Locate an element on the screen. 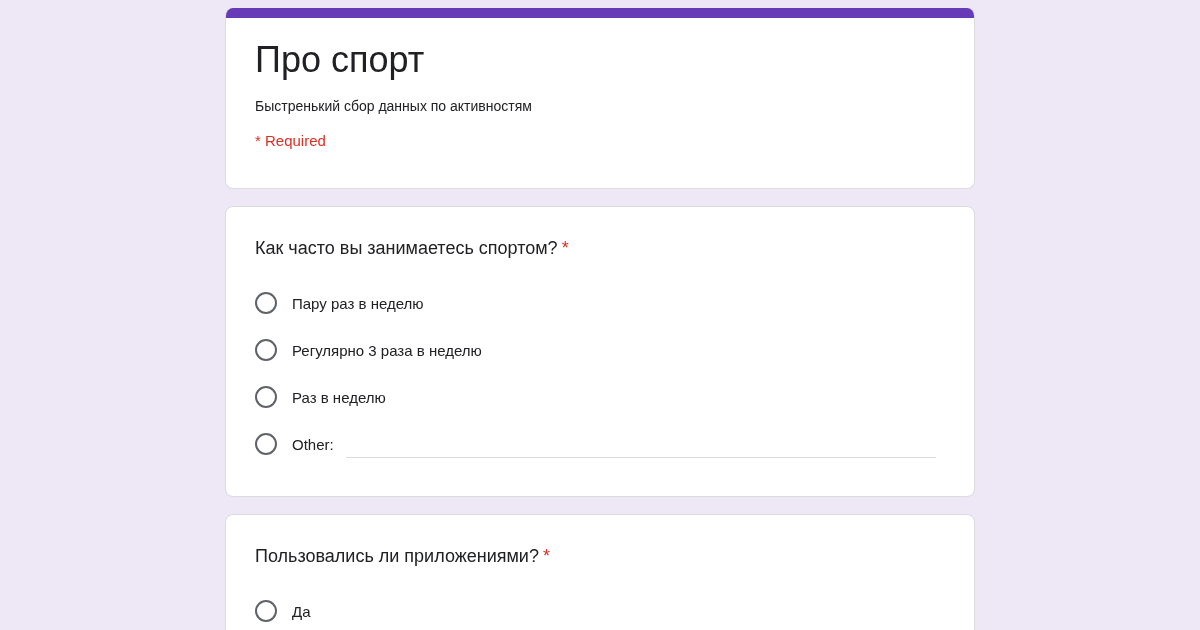  form-description: Быстренький сбор данных по активностям is located at coordinates (394, 106).